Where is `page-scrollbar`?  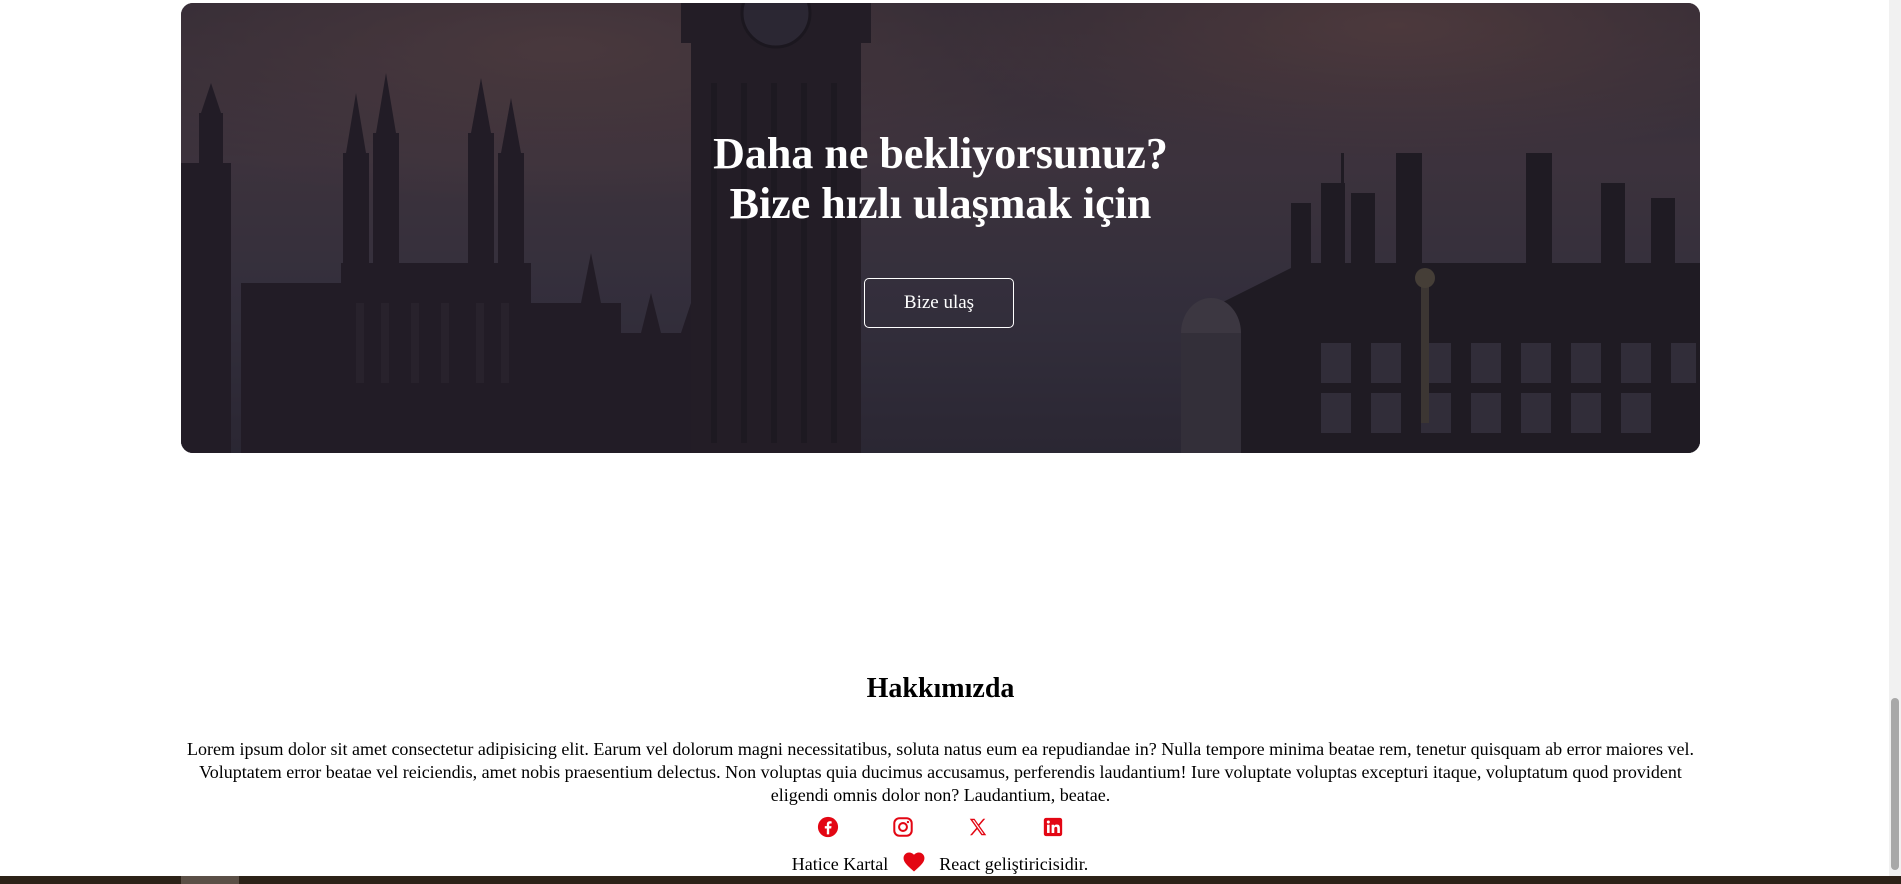
page-scrollbar is located at coordinates (1895, 438).